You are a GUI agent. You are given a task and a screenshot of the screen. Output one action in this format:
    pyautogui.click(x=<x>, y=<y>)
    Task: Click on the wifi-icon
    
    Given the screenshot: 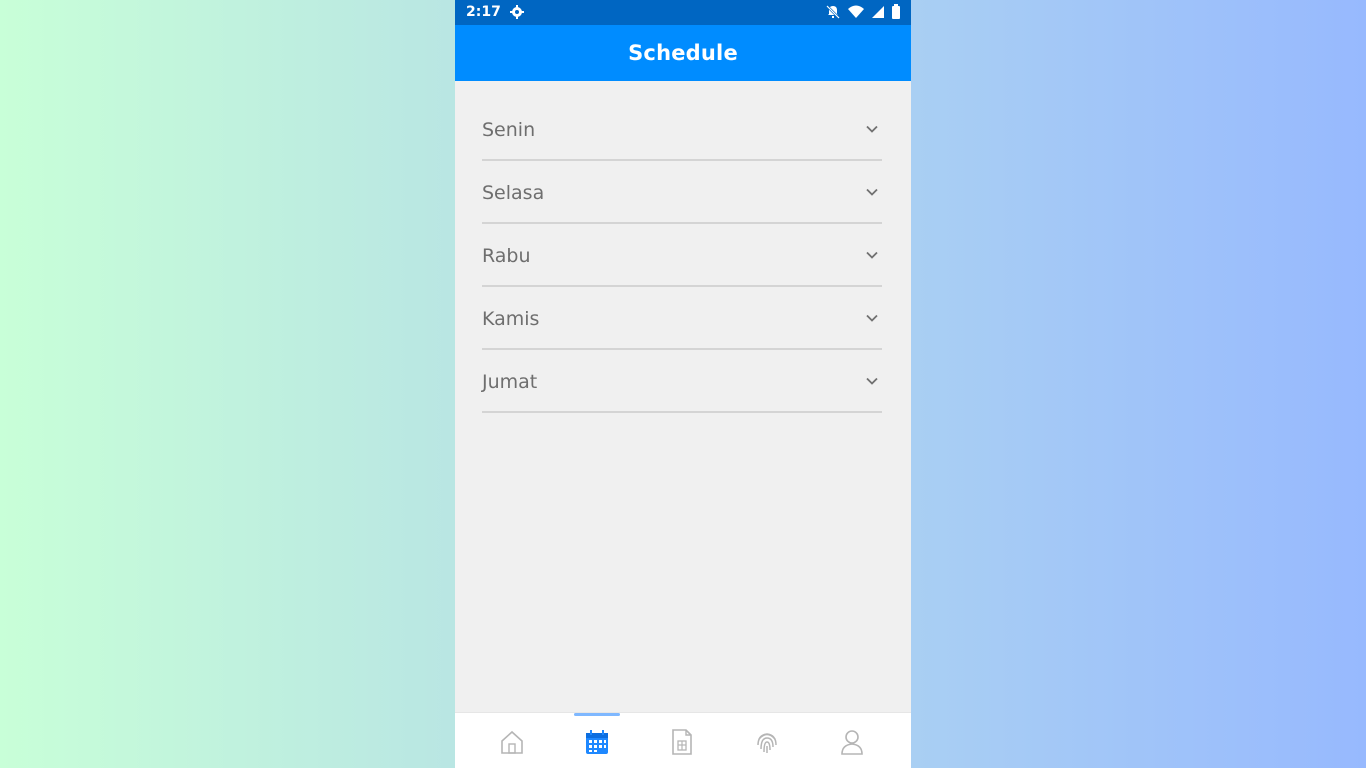 What is the action you would take?
    pyautogui.click(x=856, y=11)
    